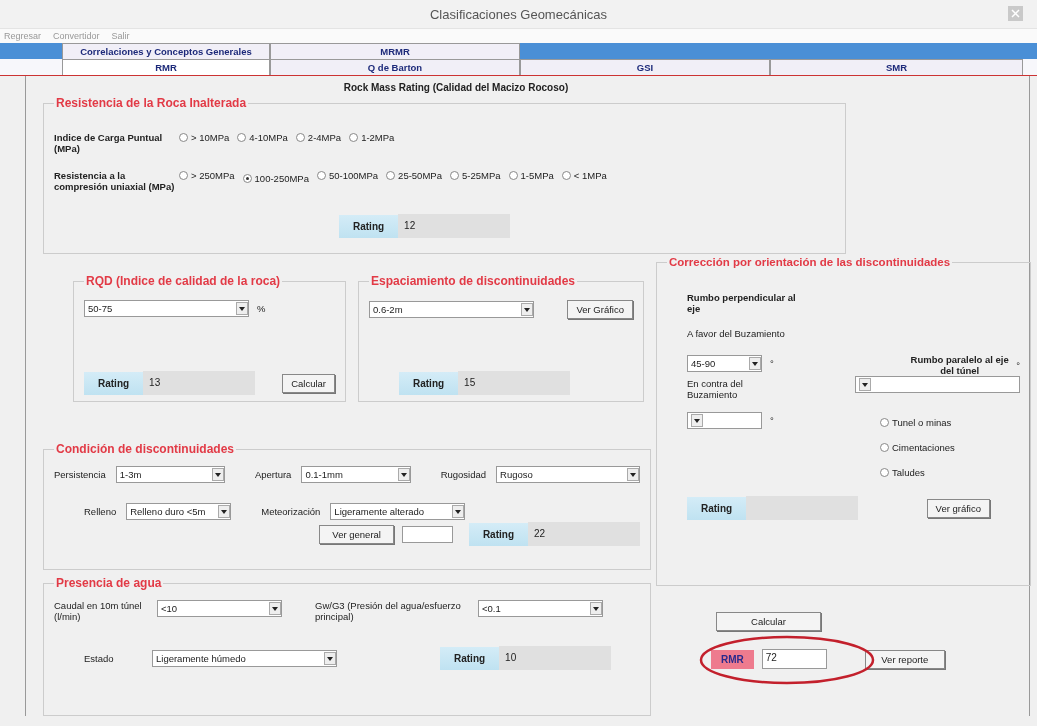 The image size is (1037, 726). I want to click on field-label: Persistencia, so click(80, 474).